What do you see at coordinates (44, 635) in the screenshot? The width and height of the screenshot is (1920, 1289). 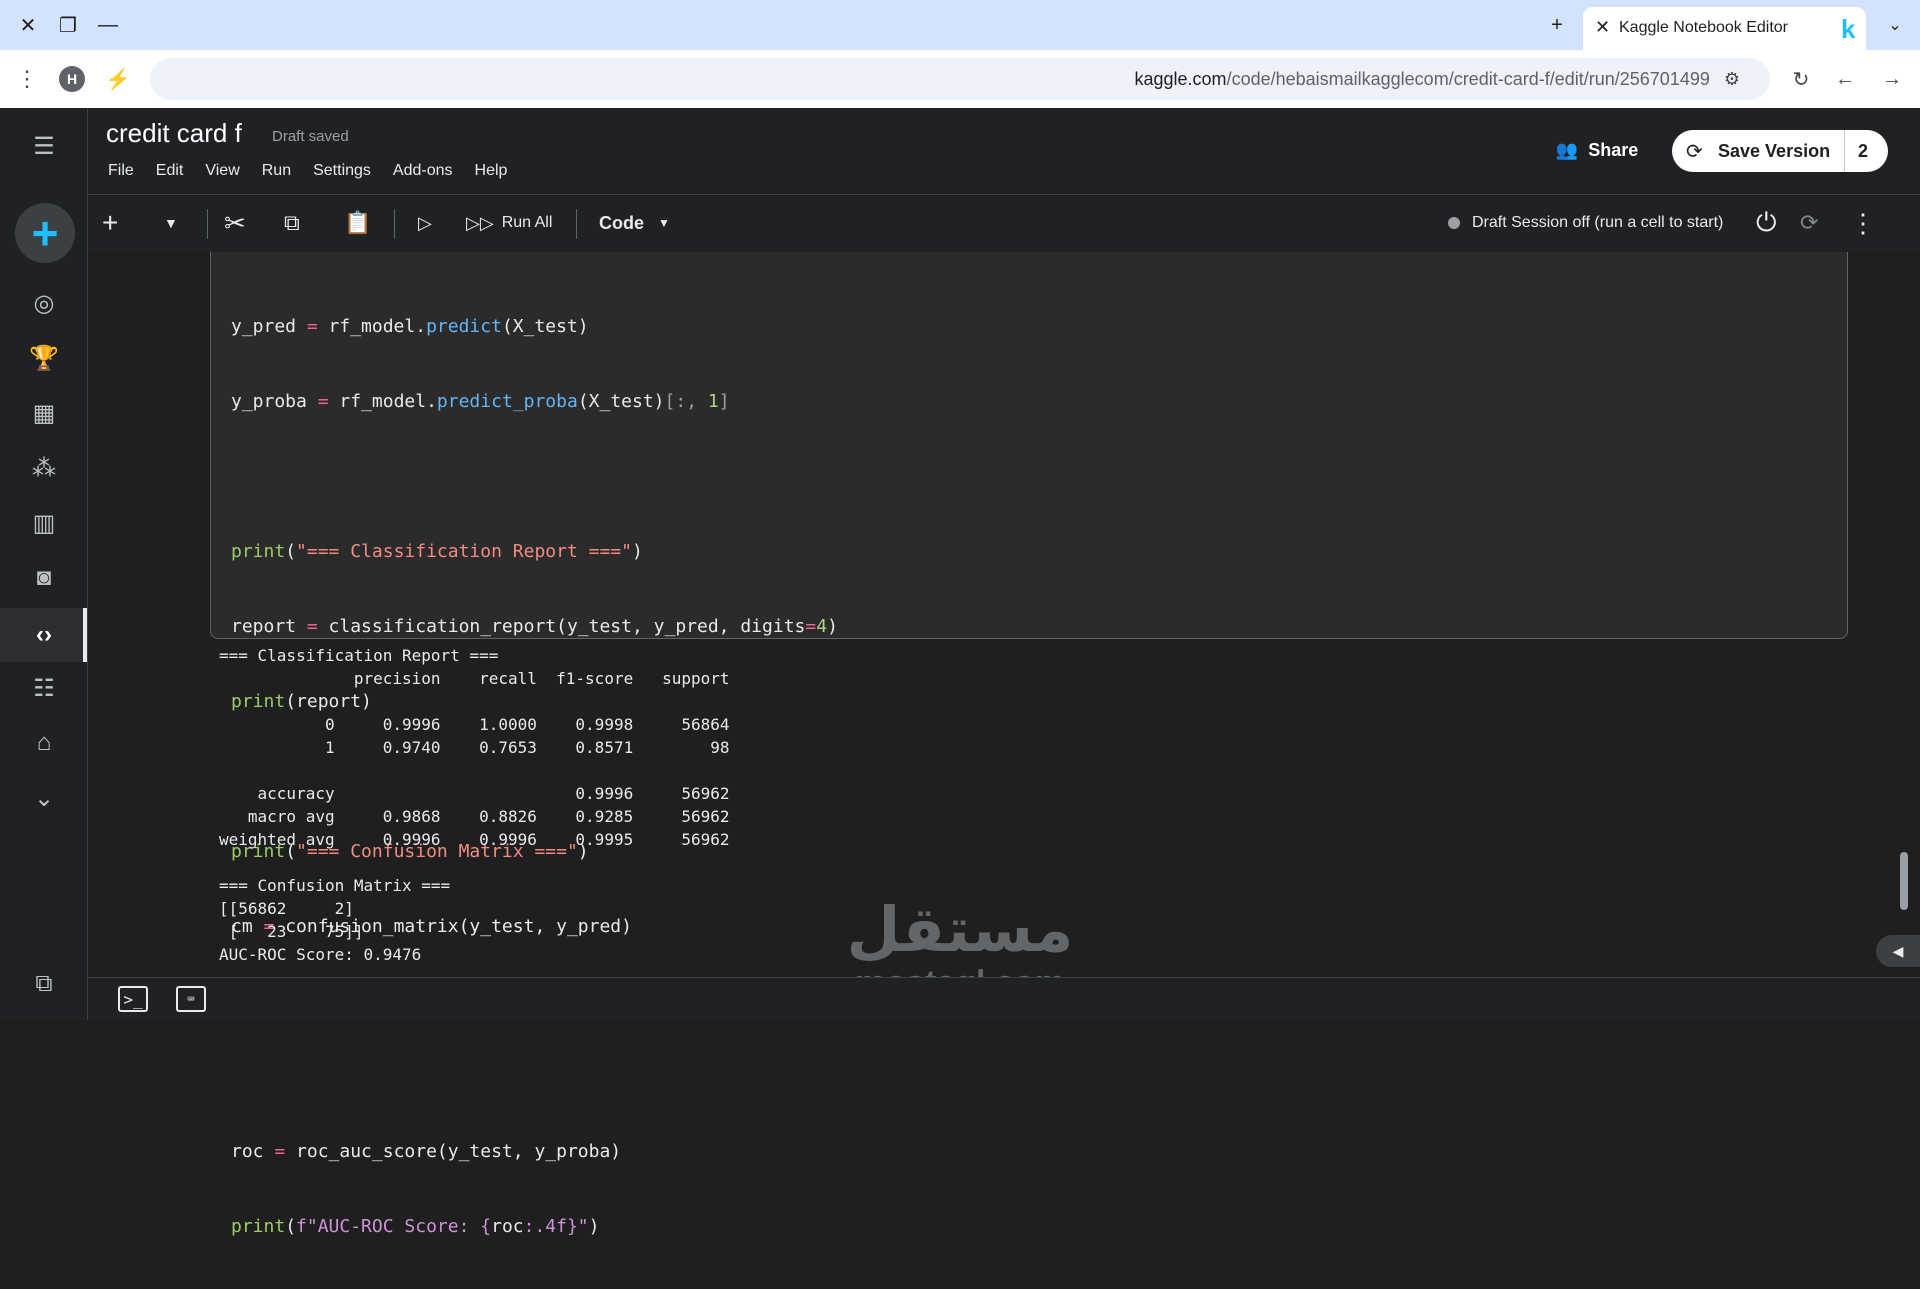 I see `code-brackets-icon: ‹›` at bounding box center [44, 635].